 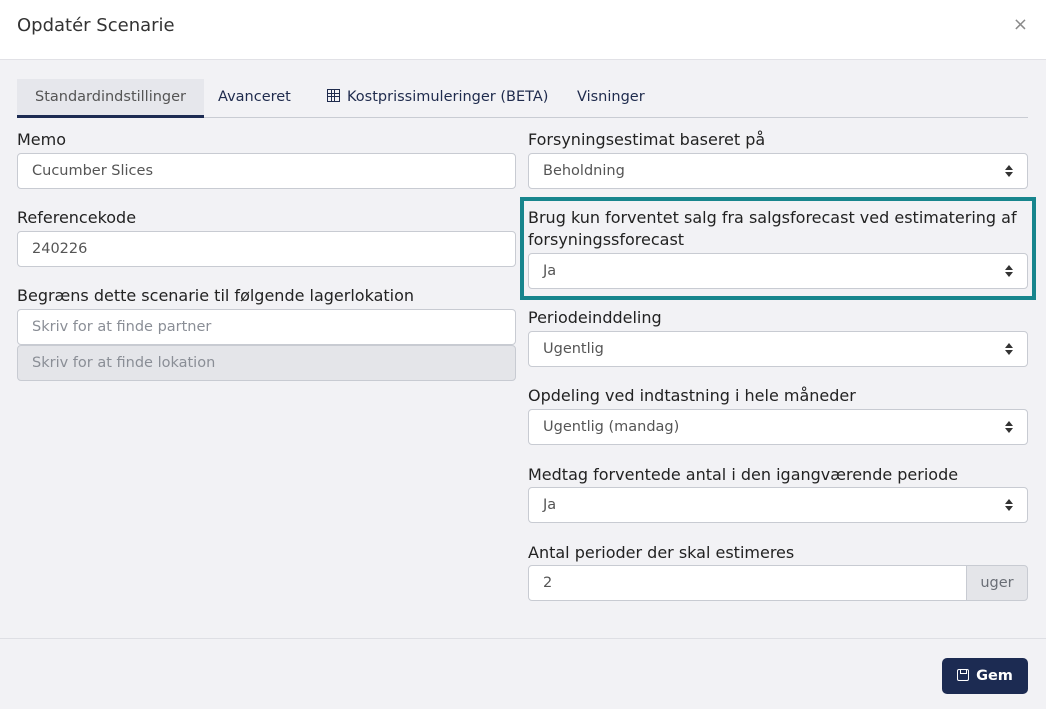 I want to click on use-sales-forecast-value: Ja, so click(x=550, y=271).